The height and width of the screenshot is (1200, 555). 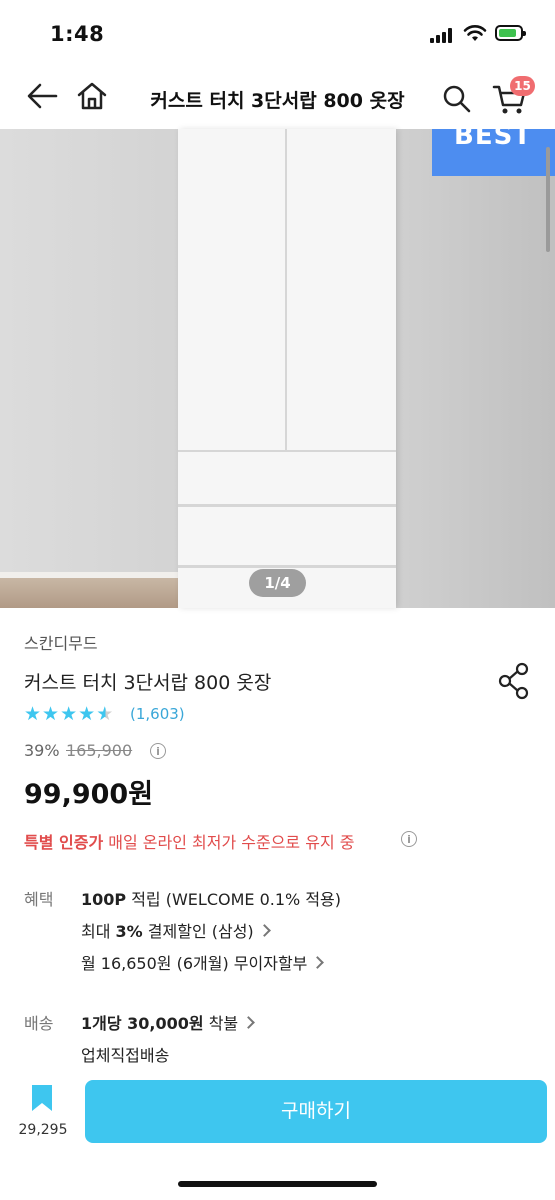 I want to click on best-badge: BEST, so click(x=493, y=148).